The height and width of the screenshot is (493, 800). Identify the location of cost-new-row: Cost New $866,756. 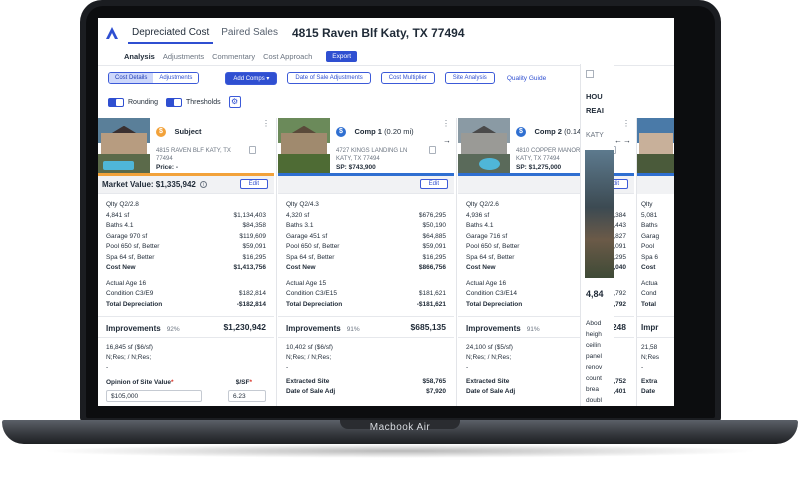
(366, 267).